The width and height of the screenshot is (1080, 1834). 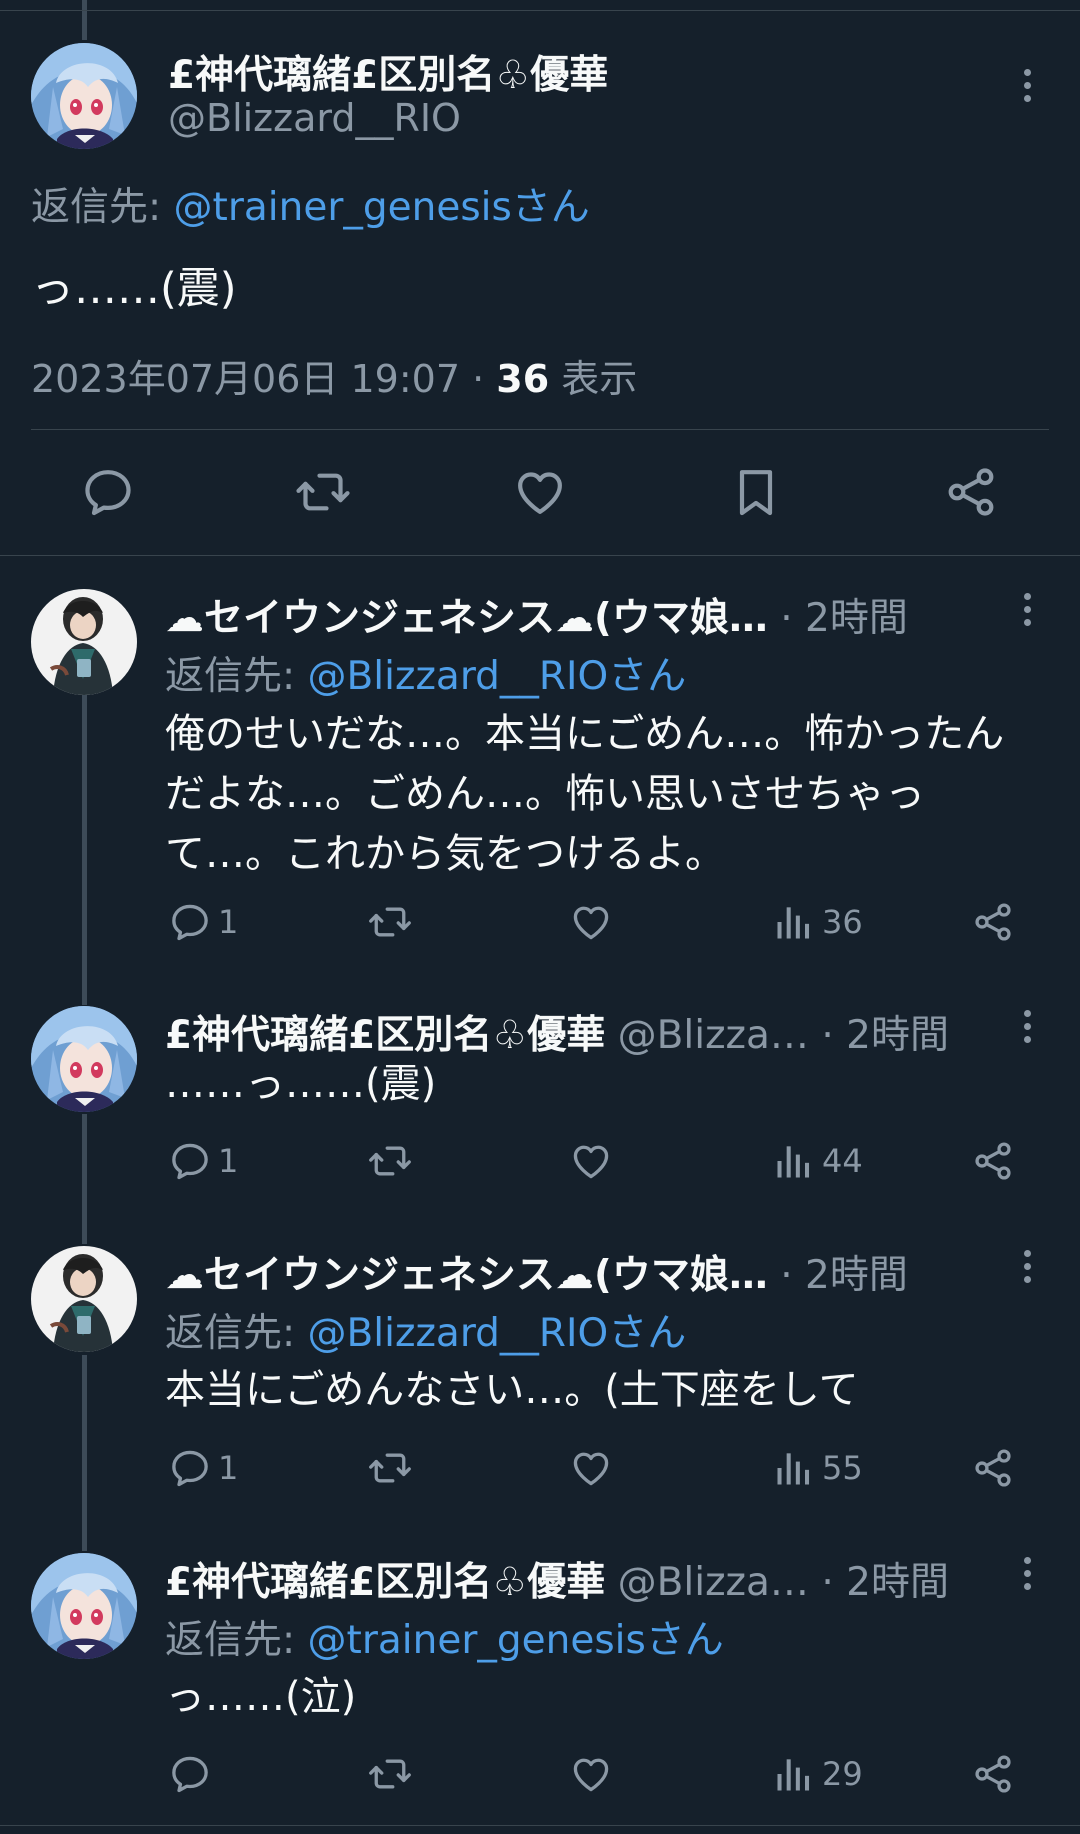 I want to click on views-button: 55, so click(x=817, y=1468).